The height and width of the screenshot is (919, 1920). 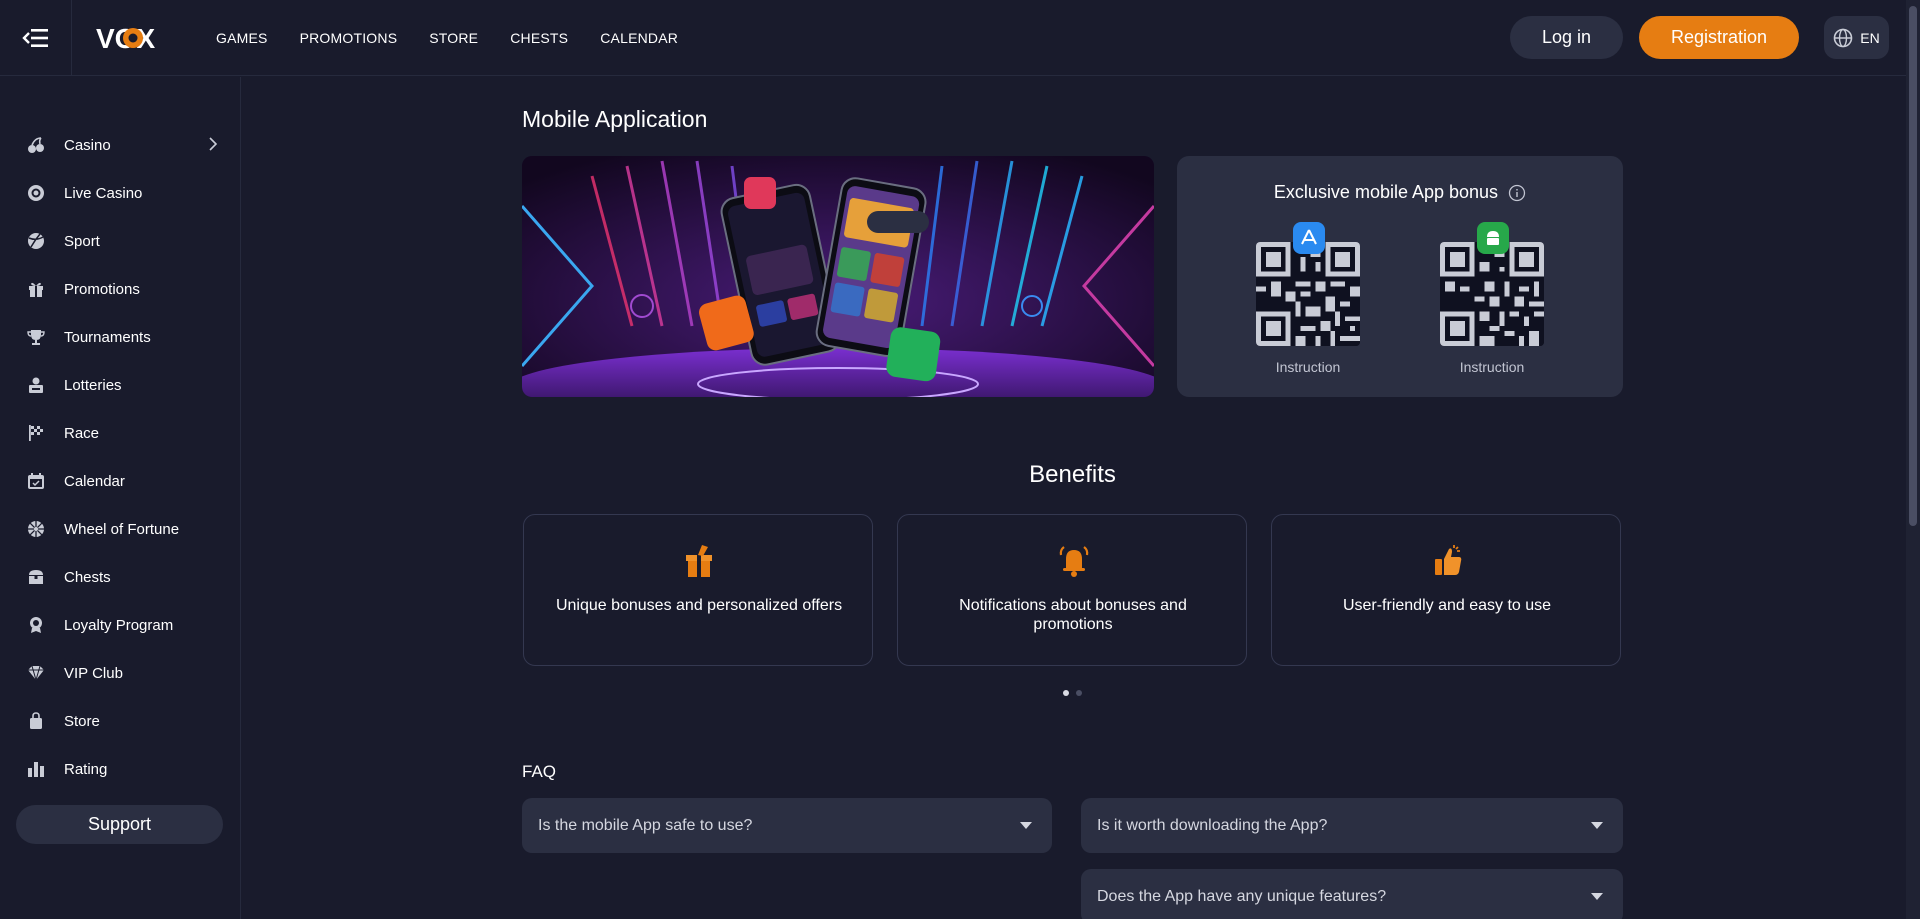 I want to click on ios-instruction-link: Instruction, so click(x=1308, y=367).